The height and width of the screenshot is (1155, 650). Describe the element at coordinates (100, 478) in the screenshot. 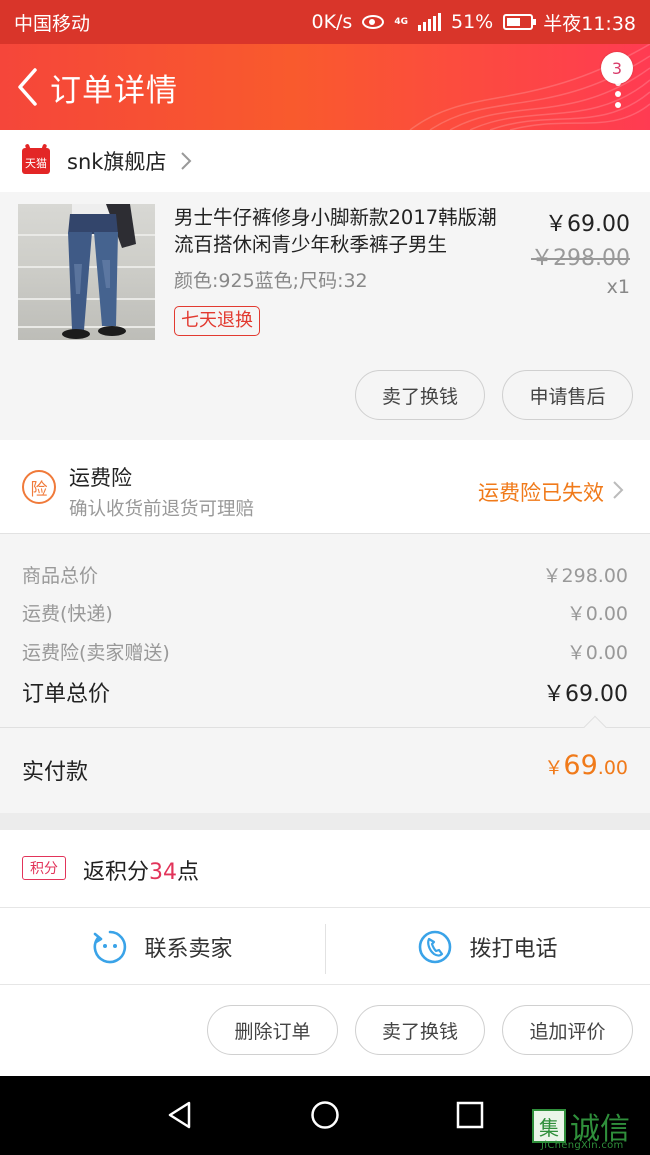

I see `insurance-title: 运费险` at that location.